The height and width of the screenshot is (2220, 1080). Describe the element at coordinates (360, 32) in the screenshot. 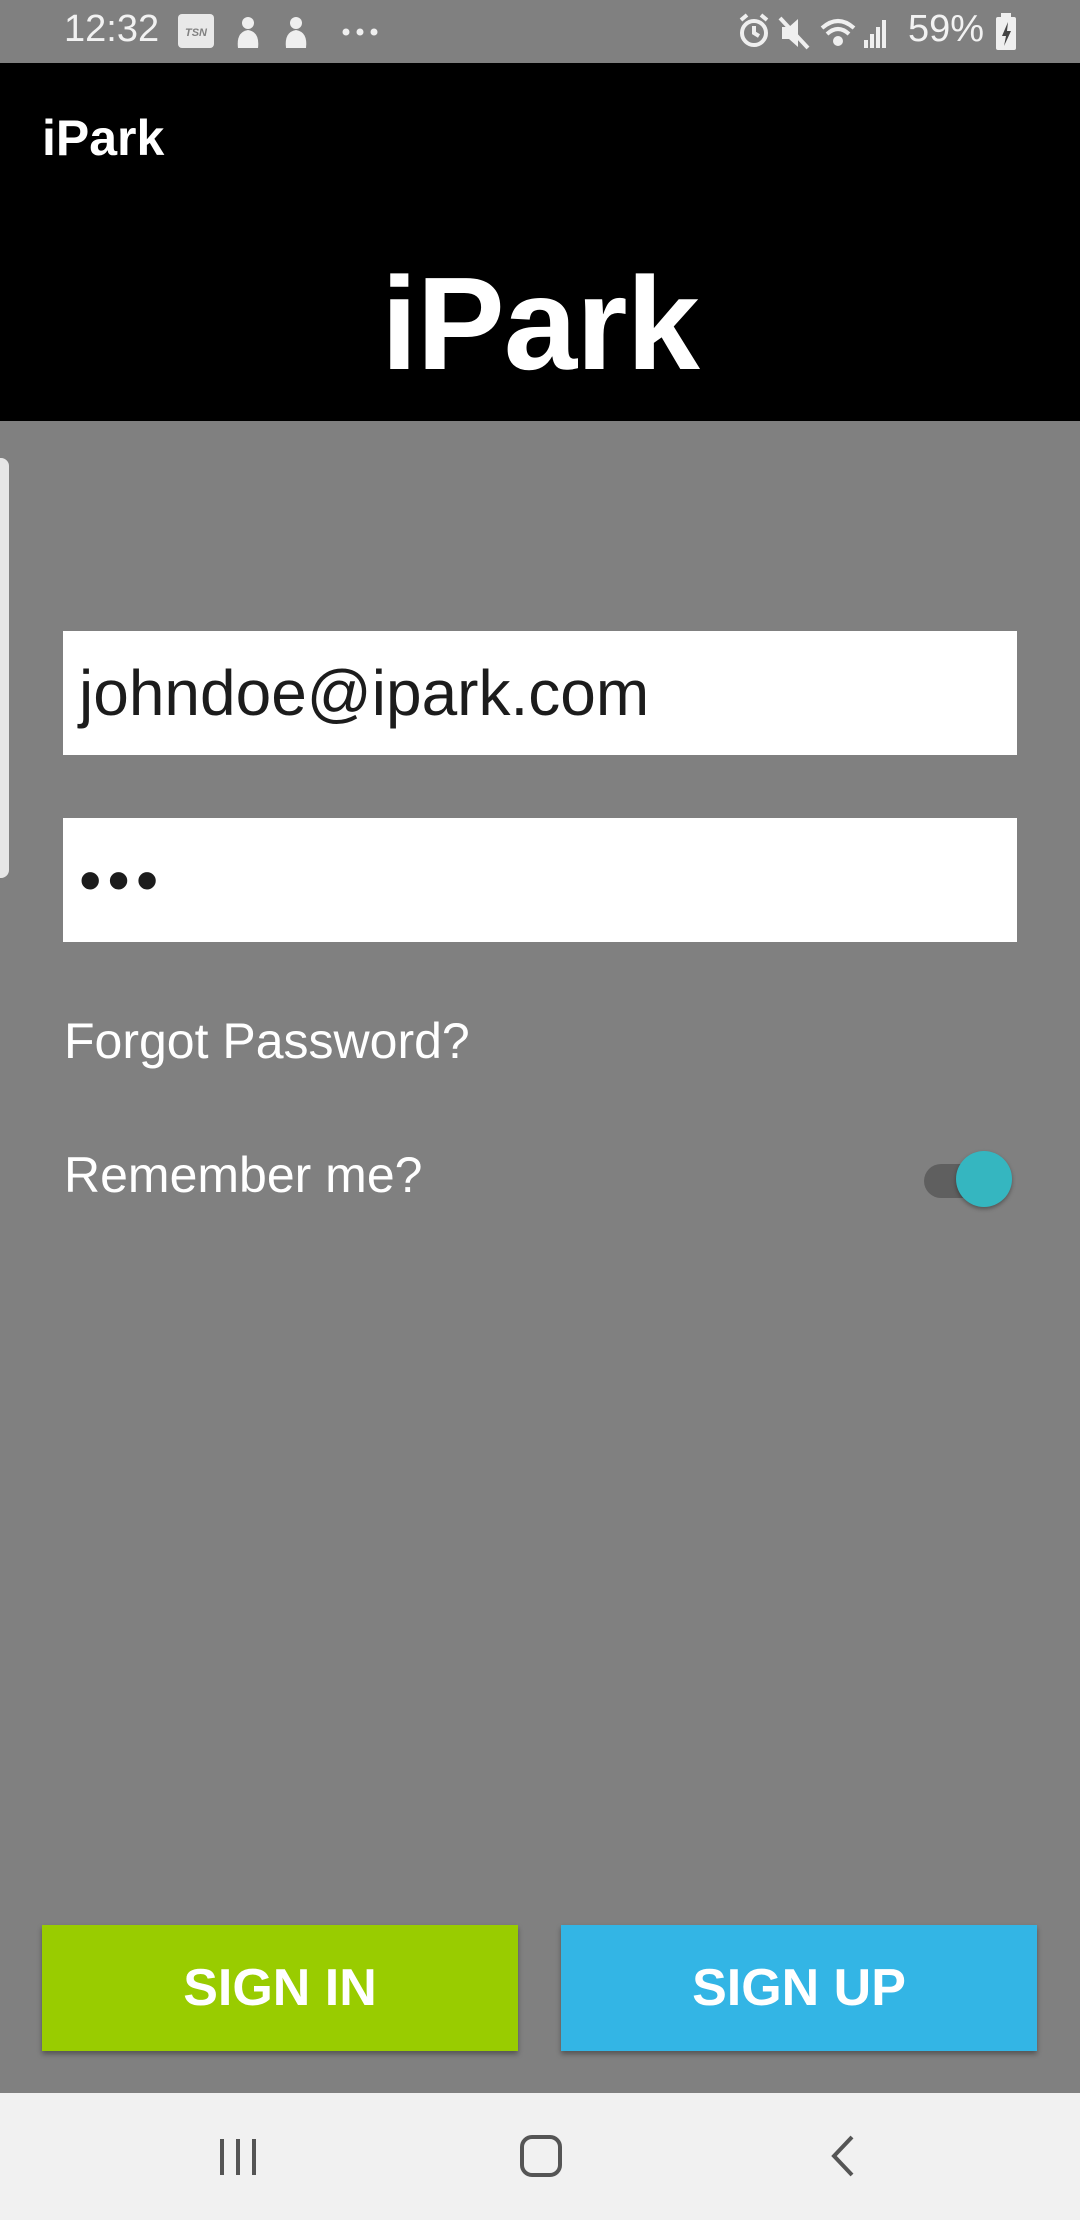

I see `more-dots-icon` at that location.